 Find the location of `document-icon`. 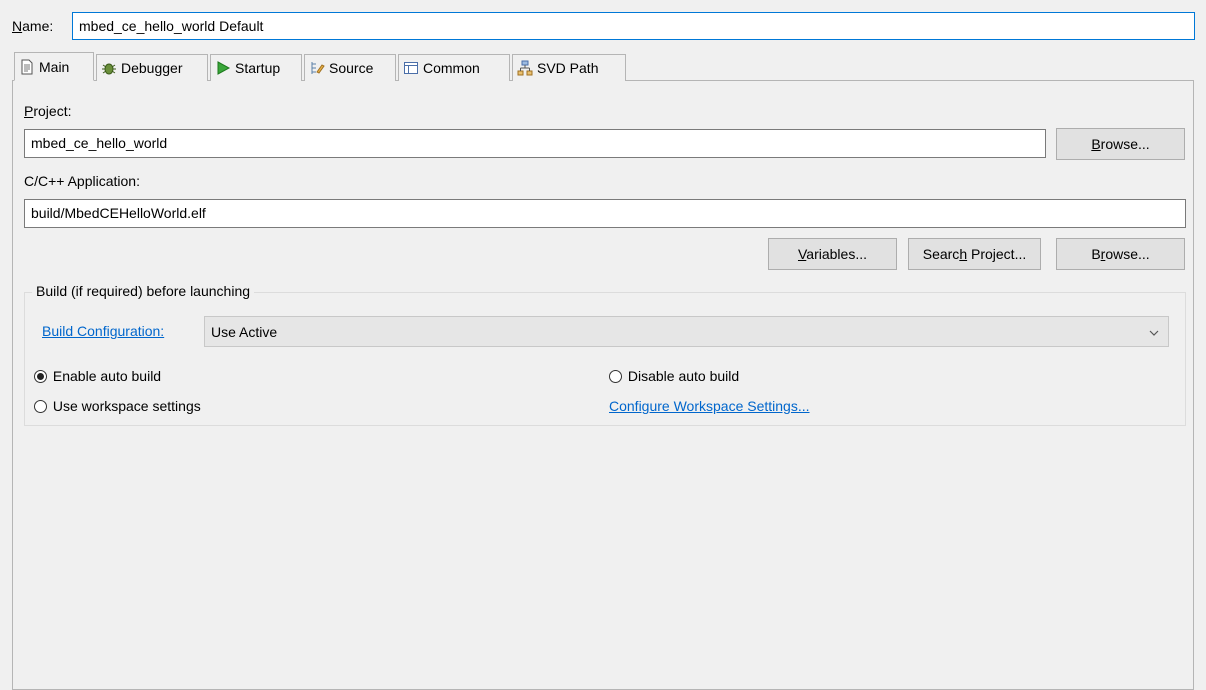

document-icon is located at coordinates (27, 67).